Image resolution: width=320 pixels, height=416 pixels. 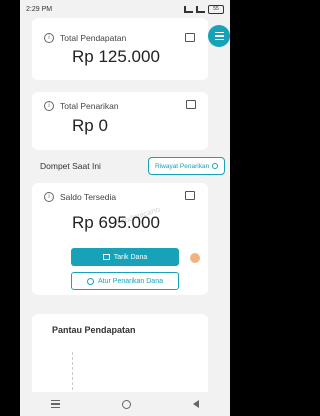 What do you see at coordinates (130, 281) in the screenshot?
I see `atur-penarikan-label: Atur Penarikan Dana` at bounding box center [130, 281].